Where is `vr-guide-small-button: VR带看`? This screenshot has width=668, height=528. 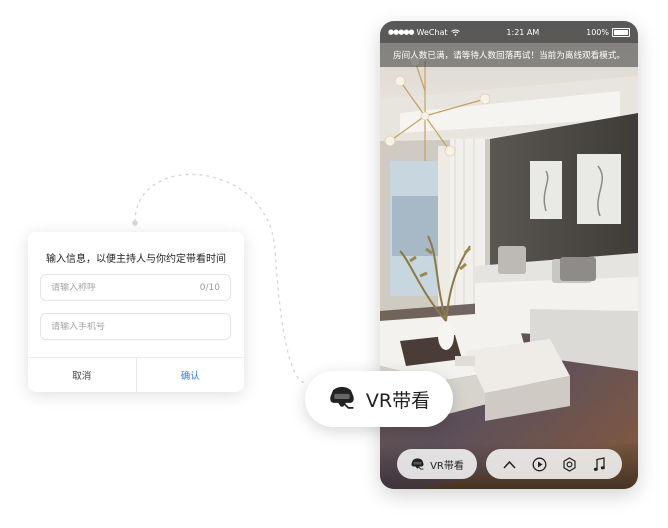 vr-guide-small-button: VR带看 is located at coordinates (437, 464).